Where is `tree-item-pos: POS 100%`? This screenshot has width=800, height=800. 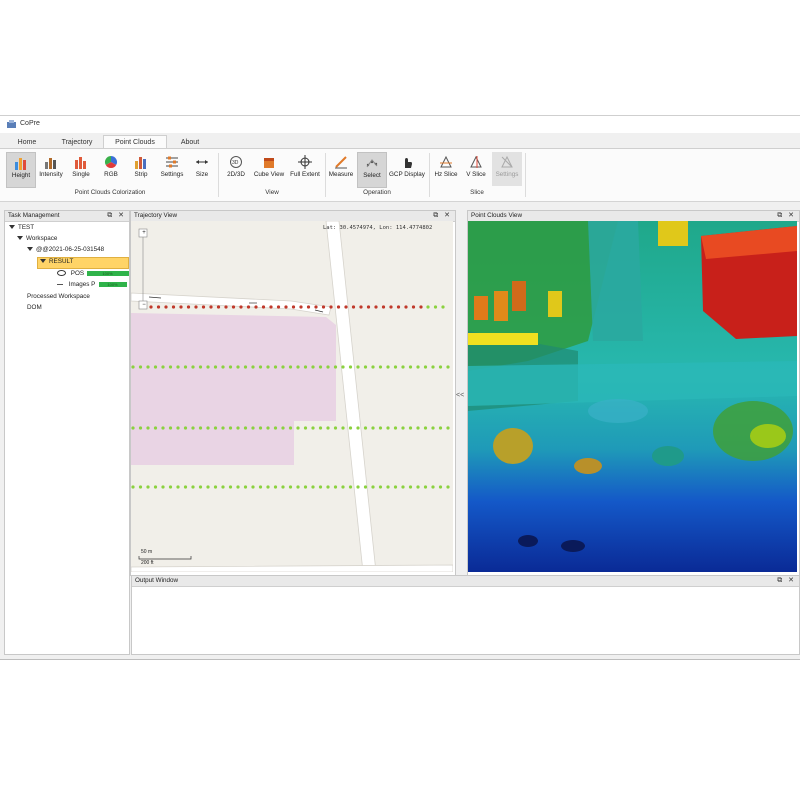 tree-item-pos: POS 100% is located at coordinates (93, 273).